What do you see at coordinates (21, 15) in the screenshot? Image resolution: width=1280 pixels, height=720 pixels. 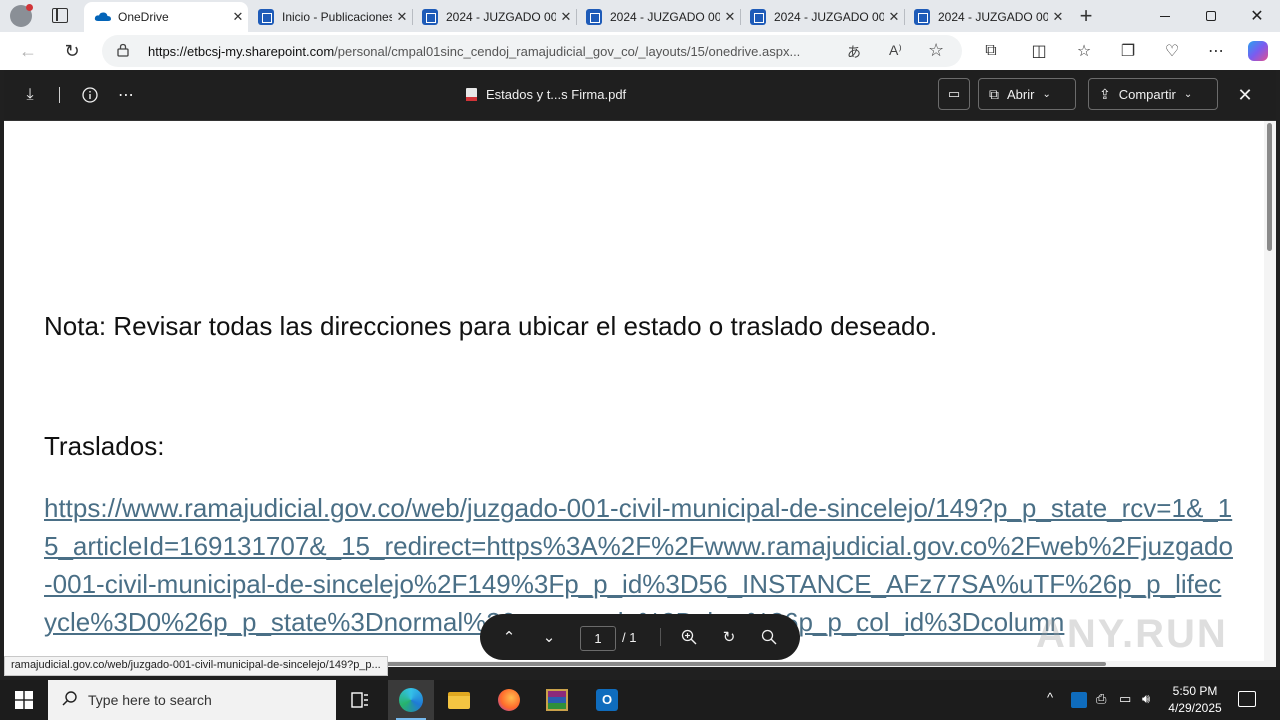 I see `profile-avatar` at bounding box center [21, 15].